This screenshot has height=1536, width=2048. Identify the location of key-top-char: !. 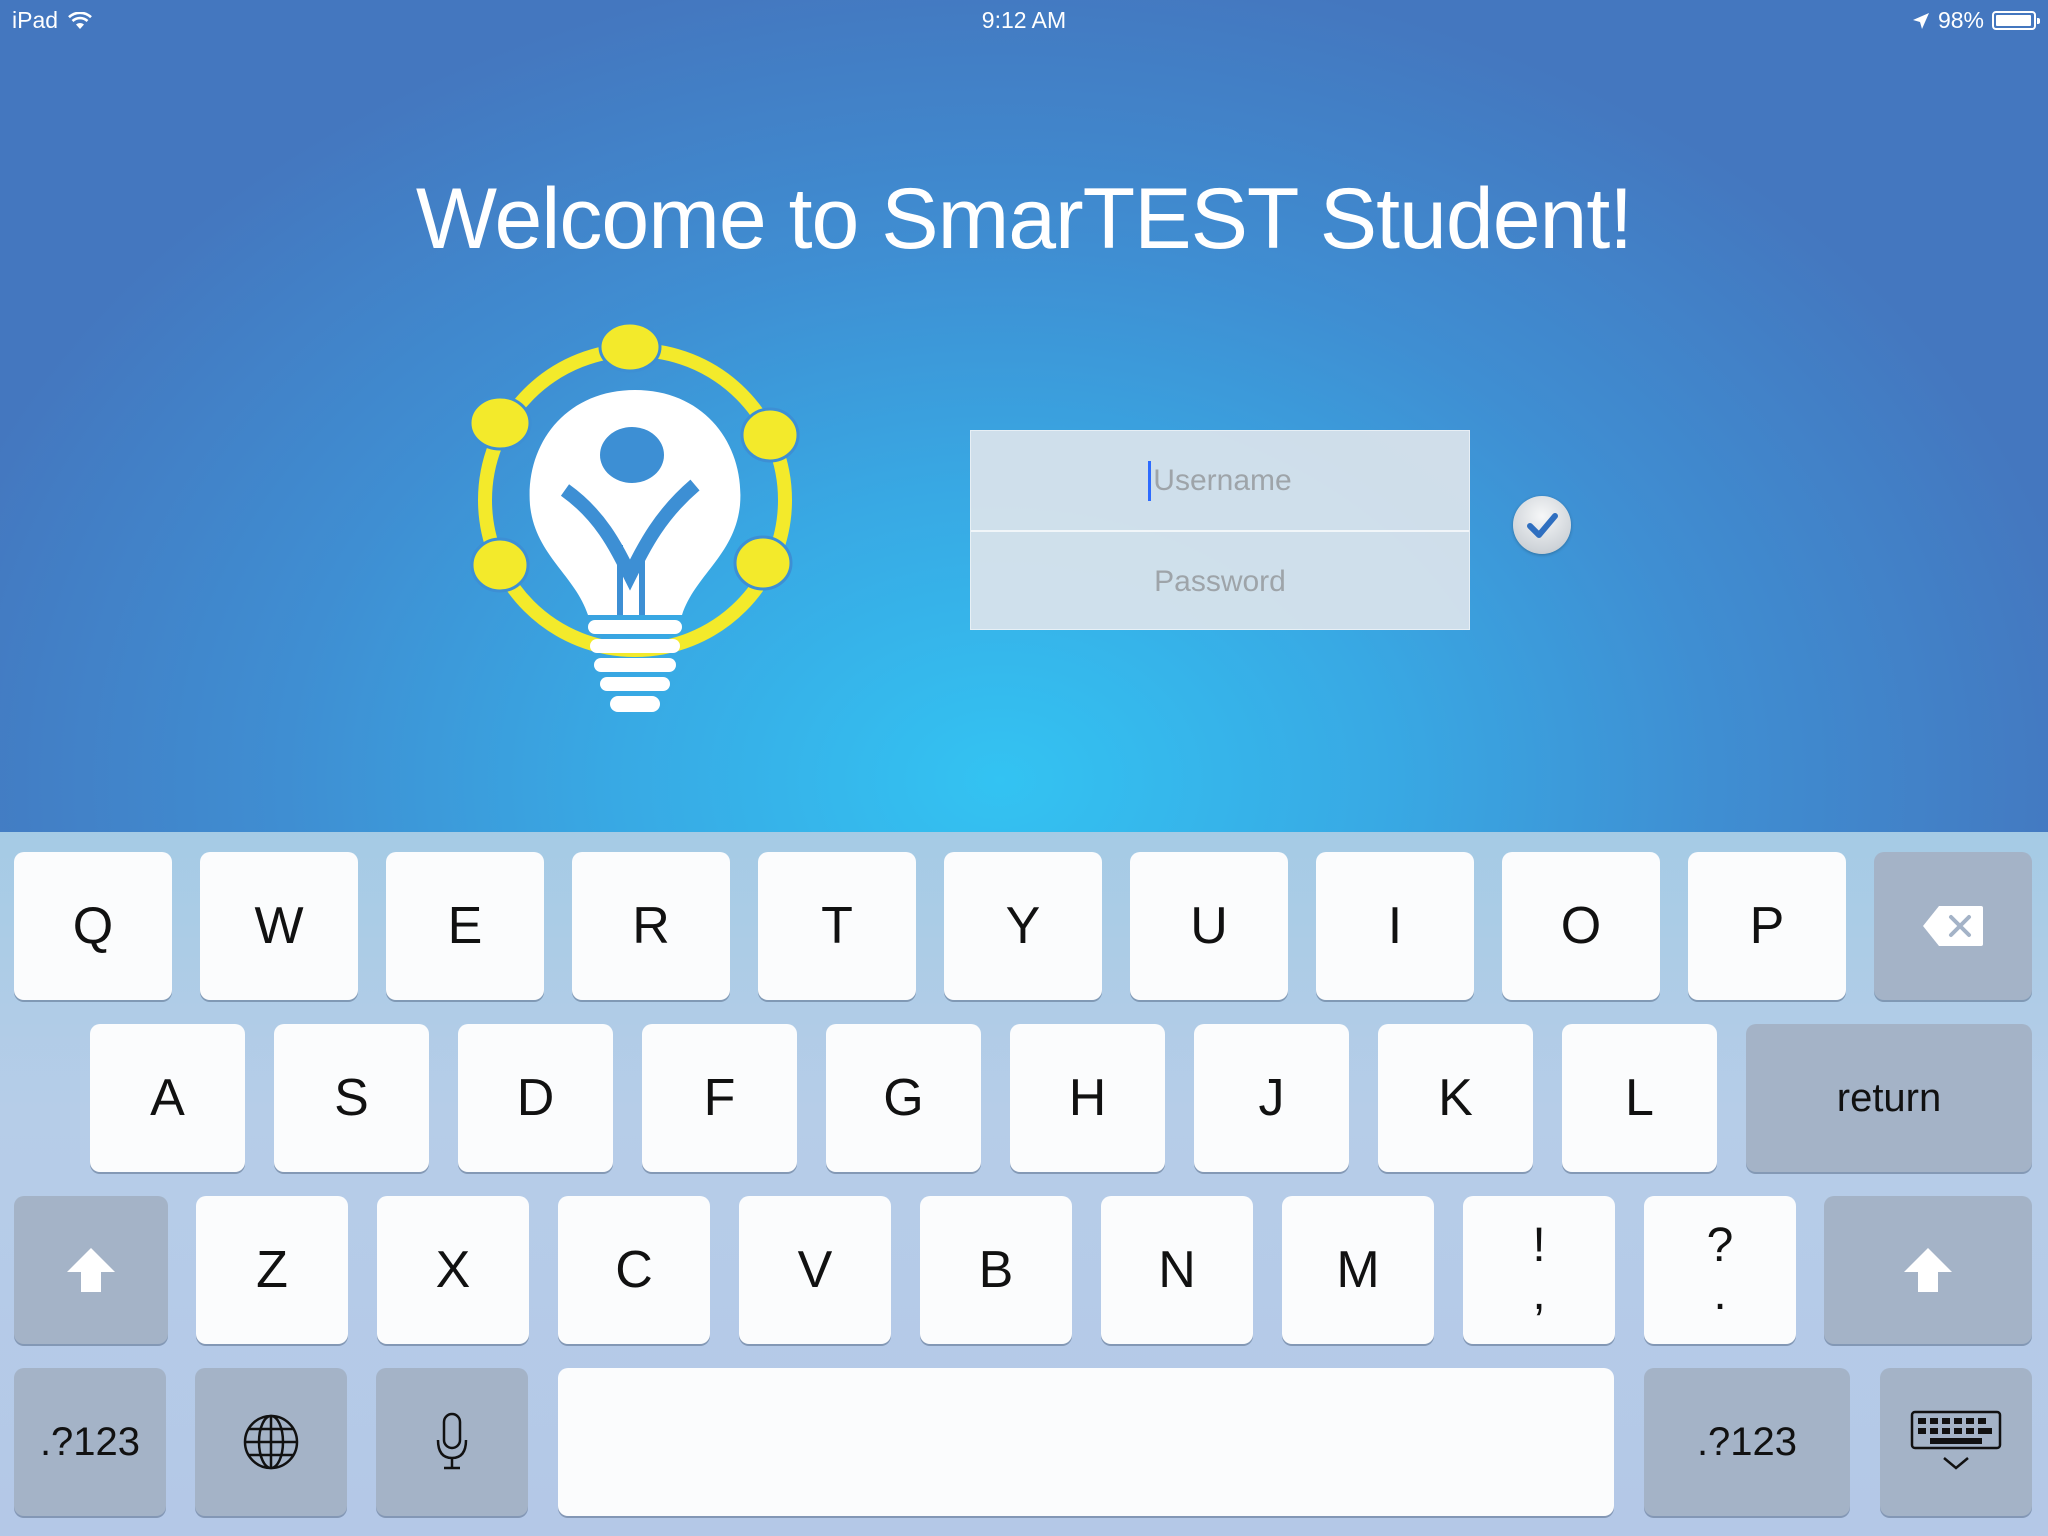
(1539, 1245).